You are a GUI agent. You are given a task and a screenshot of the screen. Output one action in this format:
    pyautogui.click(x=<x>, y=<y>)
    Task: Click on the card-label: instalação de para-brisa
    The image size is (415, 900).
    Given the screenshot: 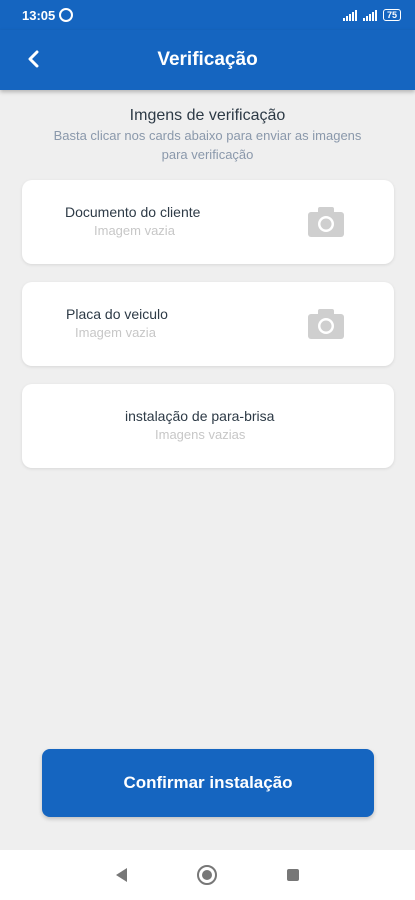 What is the action you would take?
    pyautogui.click(x=200, y=416)
    